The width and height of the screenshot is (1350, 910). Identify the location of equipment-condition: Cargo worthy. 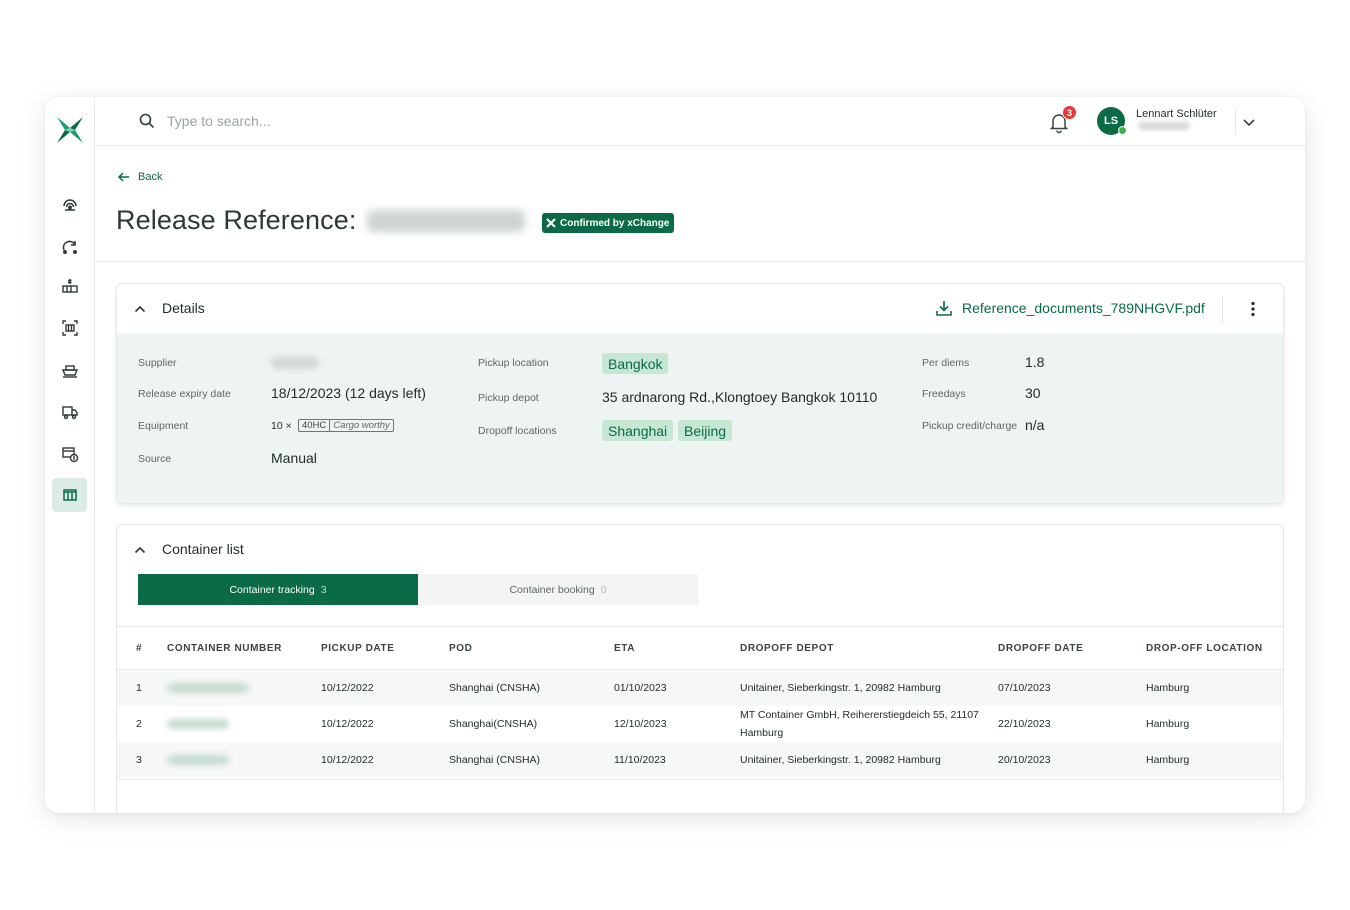
(361, 425).